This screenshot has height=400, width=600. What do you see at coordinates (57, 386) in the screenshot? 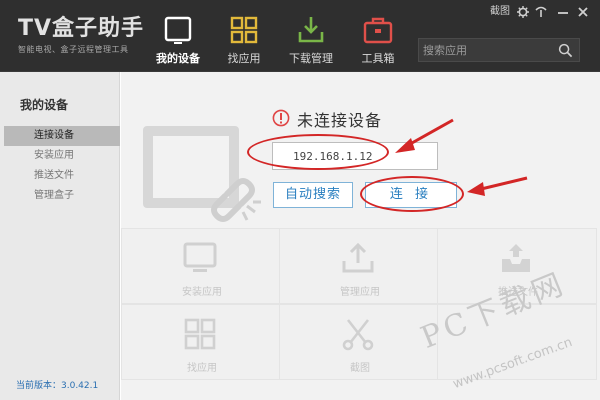
I see `version-label: 当前版本：3.0.42.1` at bounding box center [57, 386].